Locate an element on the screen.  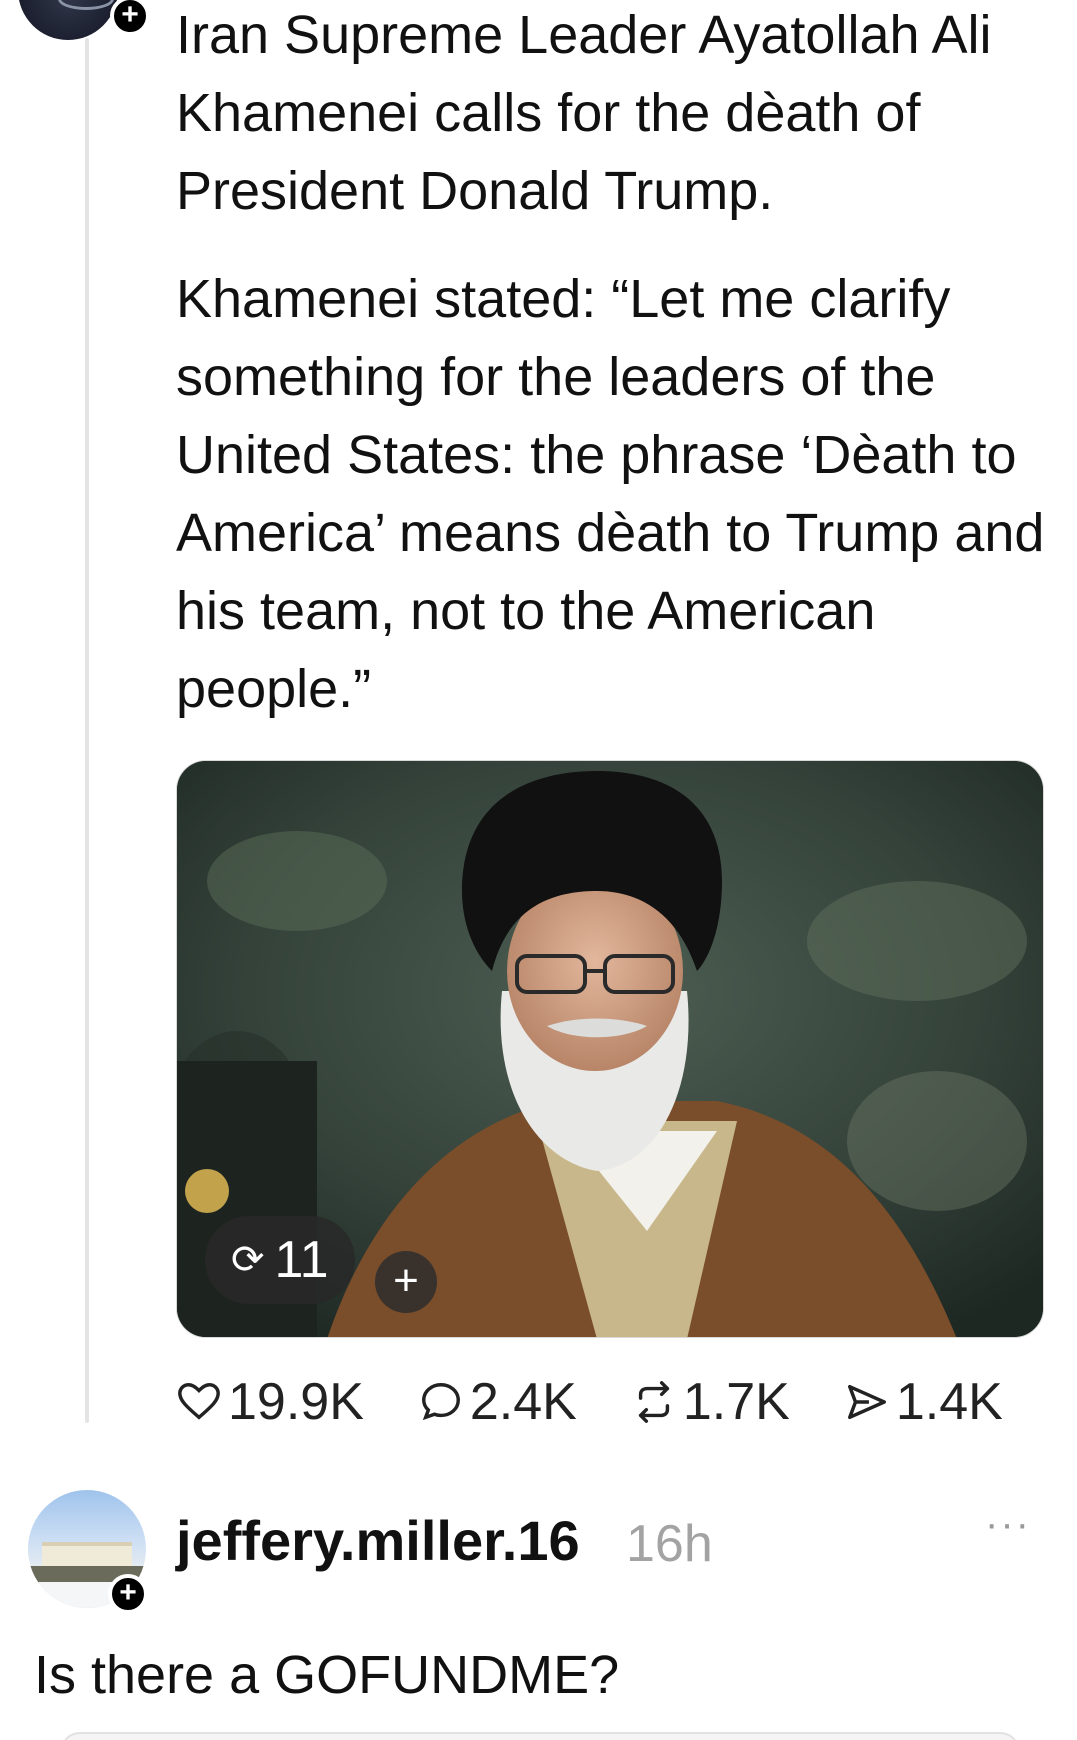
like-button: 19.9K is located at coordinates (270, 1402).